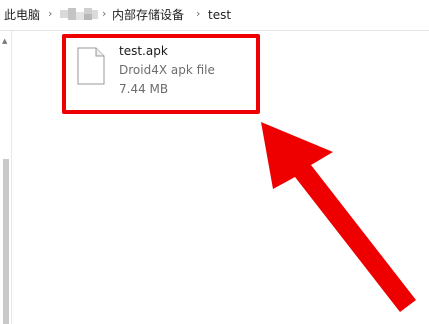 This screenshot has width=429, height=324. Describe the element at coordinates (219, 15) in the screenshot. I see `breadcrumb-test-folder: test` at that location.